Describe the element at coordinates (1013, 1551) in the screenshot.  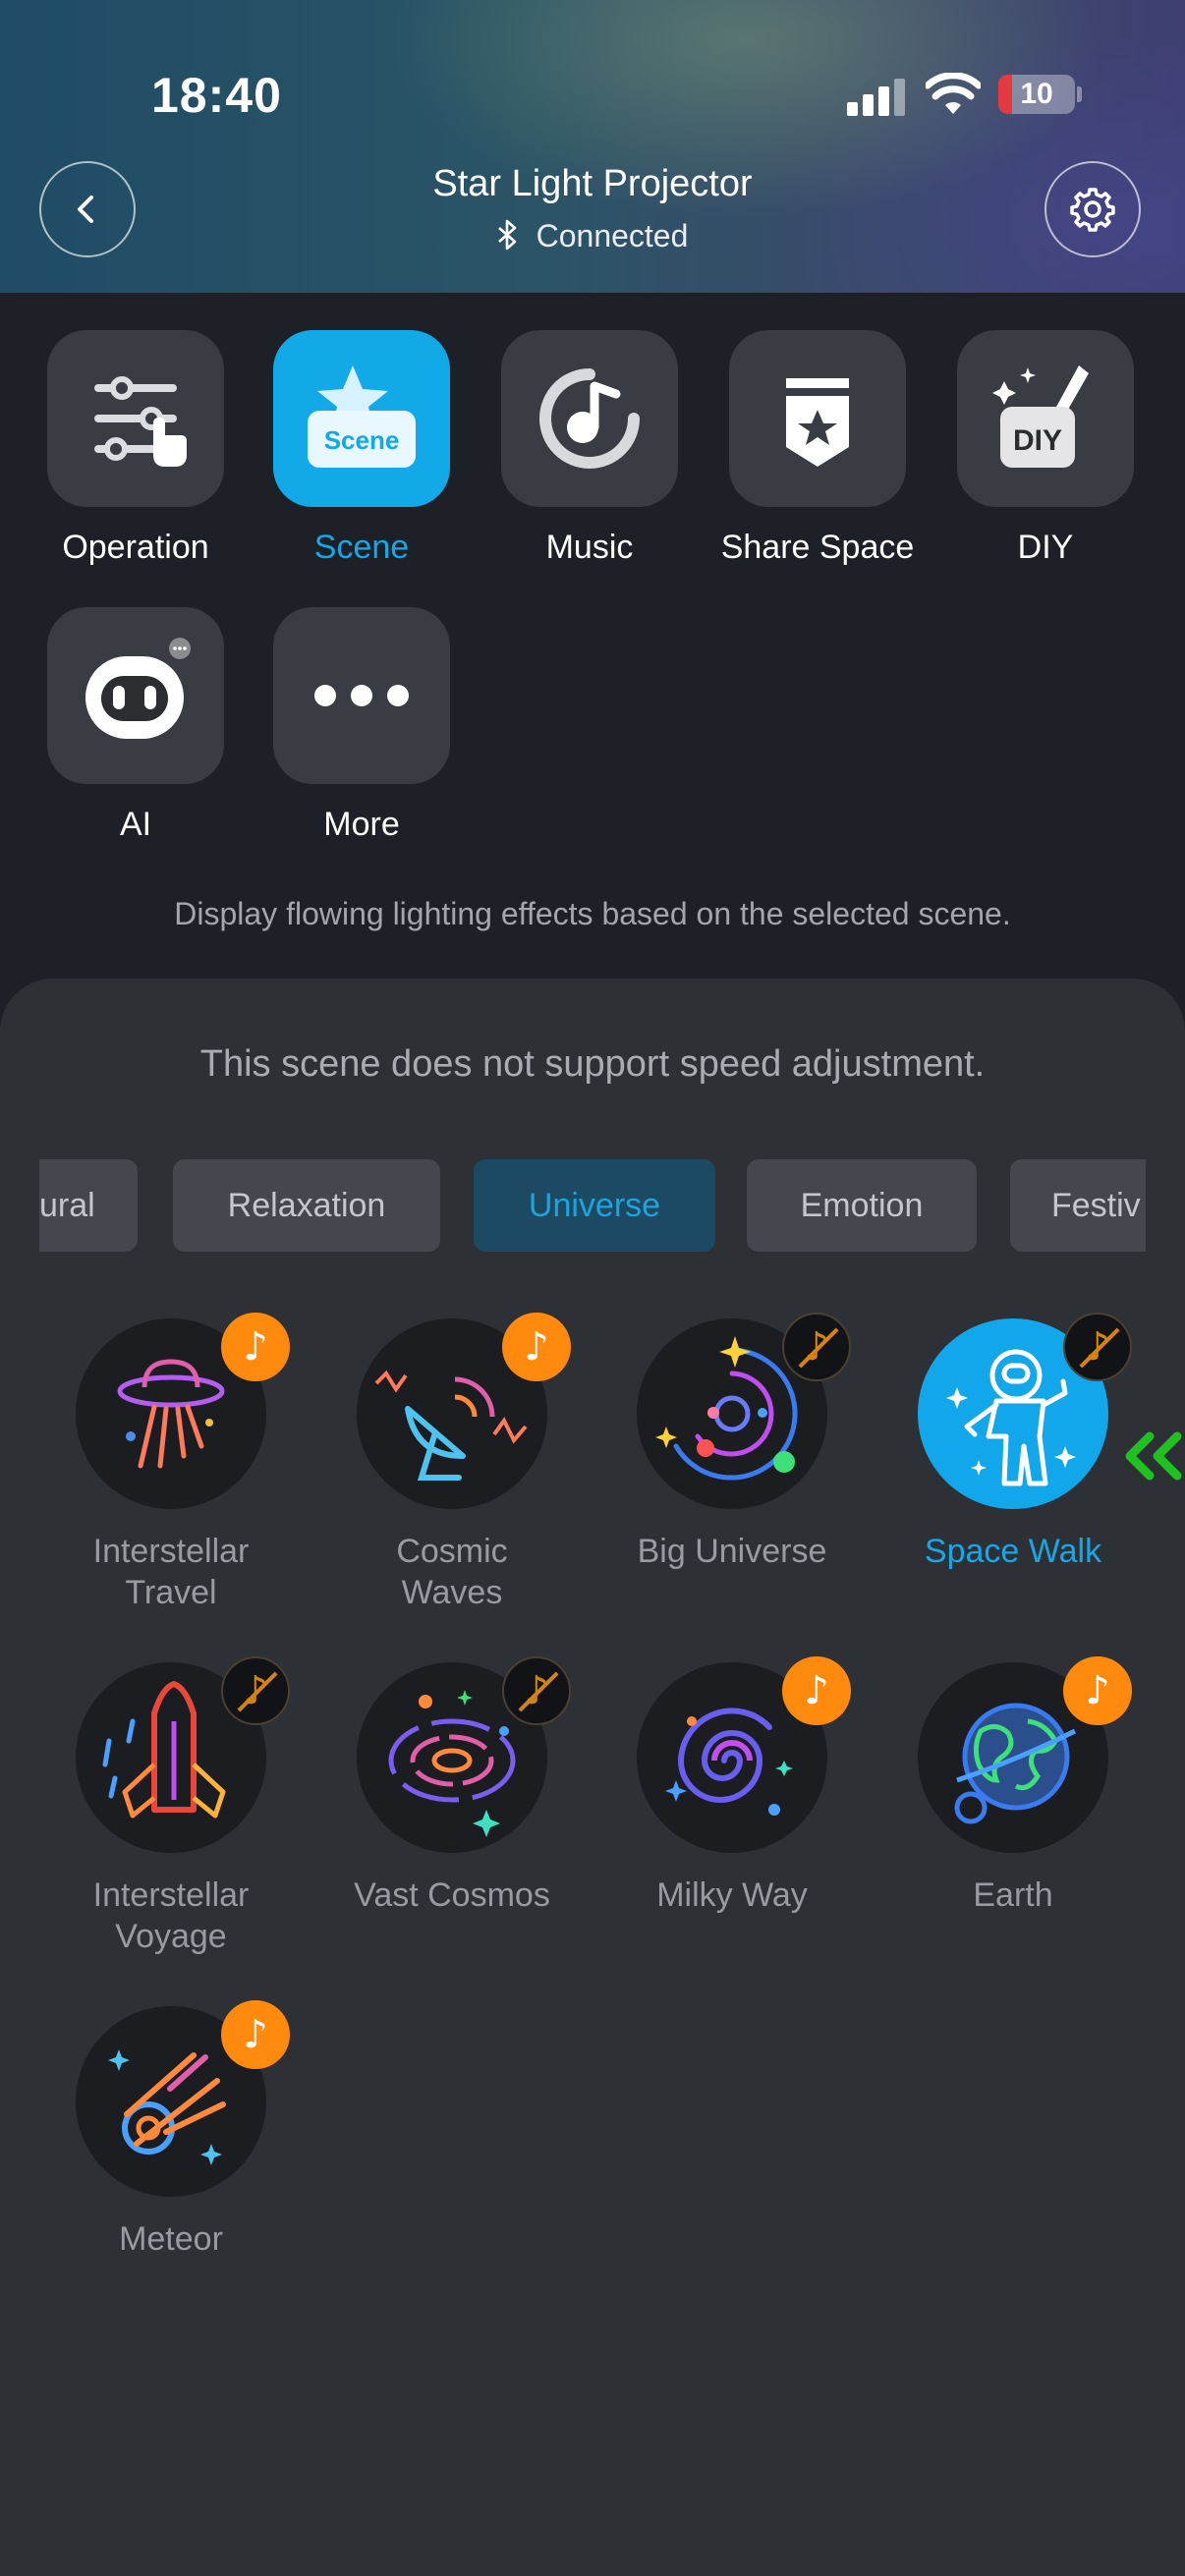
I see `scene-name: Space Walk` at that location.